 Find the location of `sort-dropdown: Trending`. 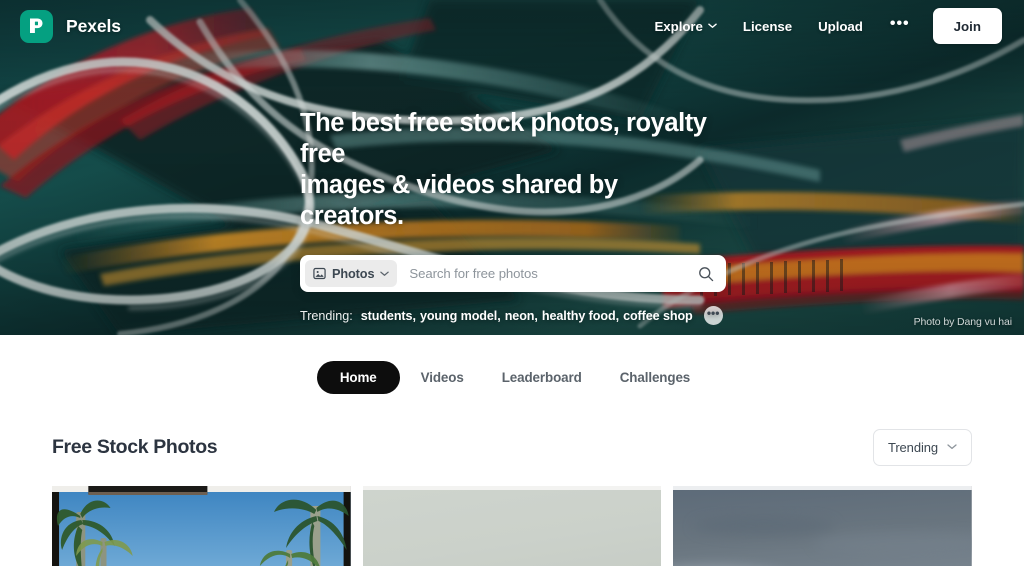

sort-dropdown: Trending is located at coordinates (922, 447).